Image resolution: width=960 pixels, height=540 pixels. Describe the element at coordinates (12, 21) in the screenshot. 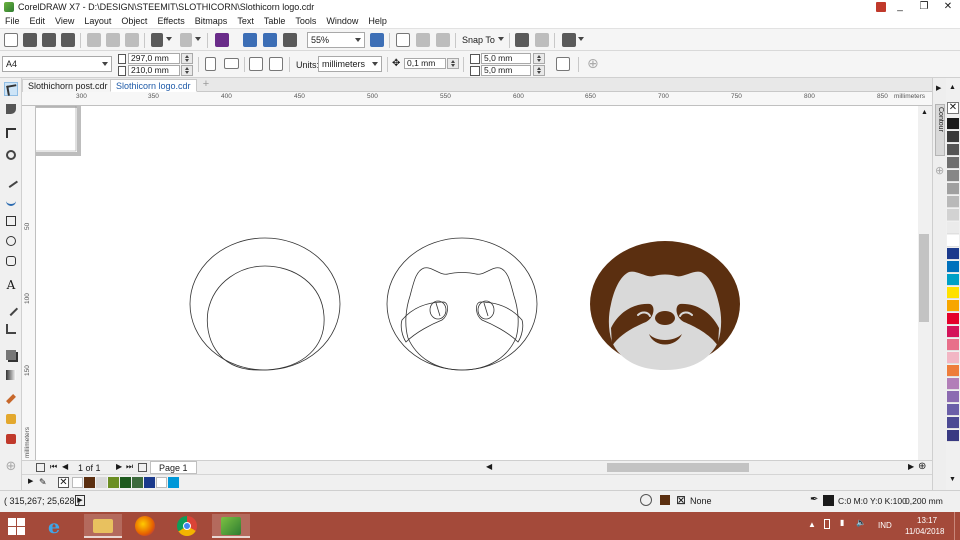

I see `menu-file: File` at that location.